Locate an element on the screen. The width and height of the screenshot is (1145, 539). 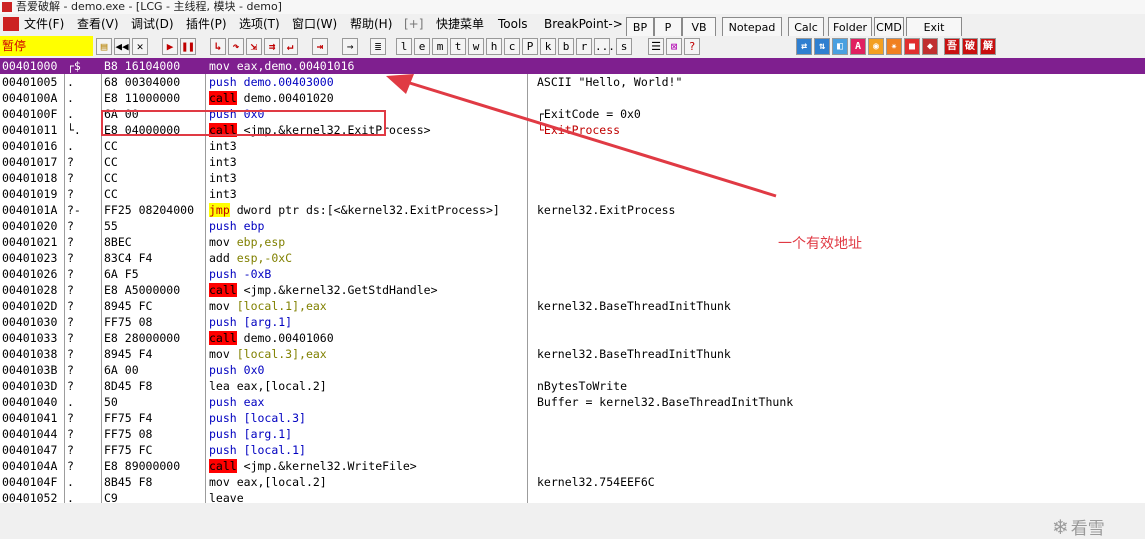
tb-letter-l: l is located at coordinates (404, 46).